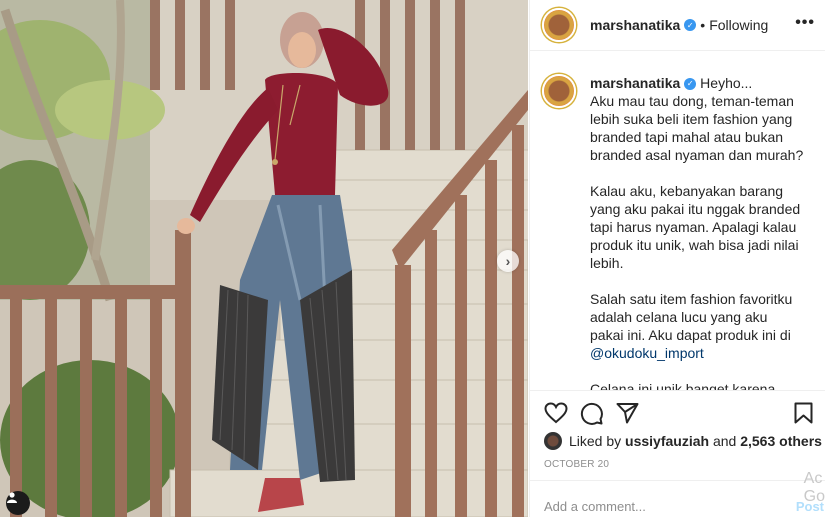 The height and width of the screenshot is (517, 825). I want to click on caption-username-link: marshanatika, so click(635, 83).